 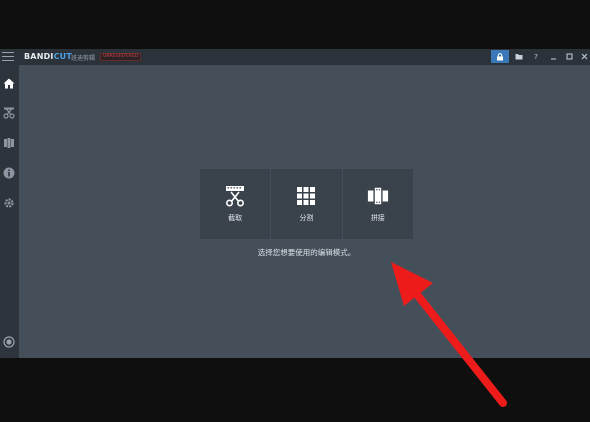 I want to click on sidebar-item-settings, so click(x=9, y=203).